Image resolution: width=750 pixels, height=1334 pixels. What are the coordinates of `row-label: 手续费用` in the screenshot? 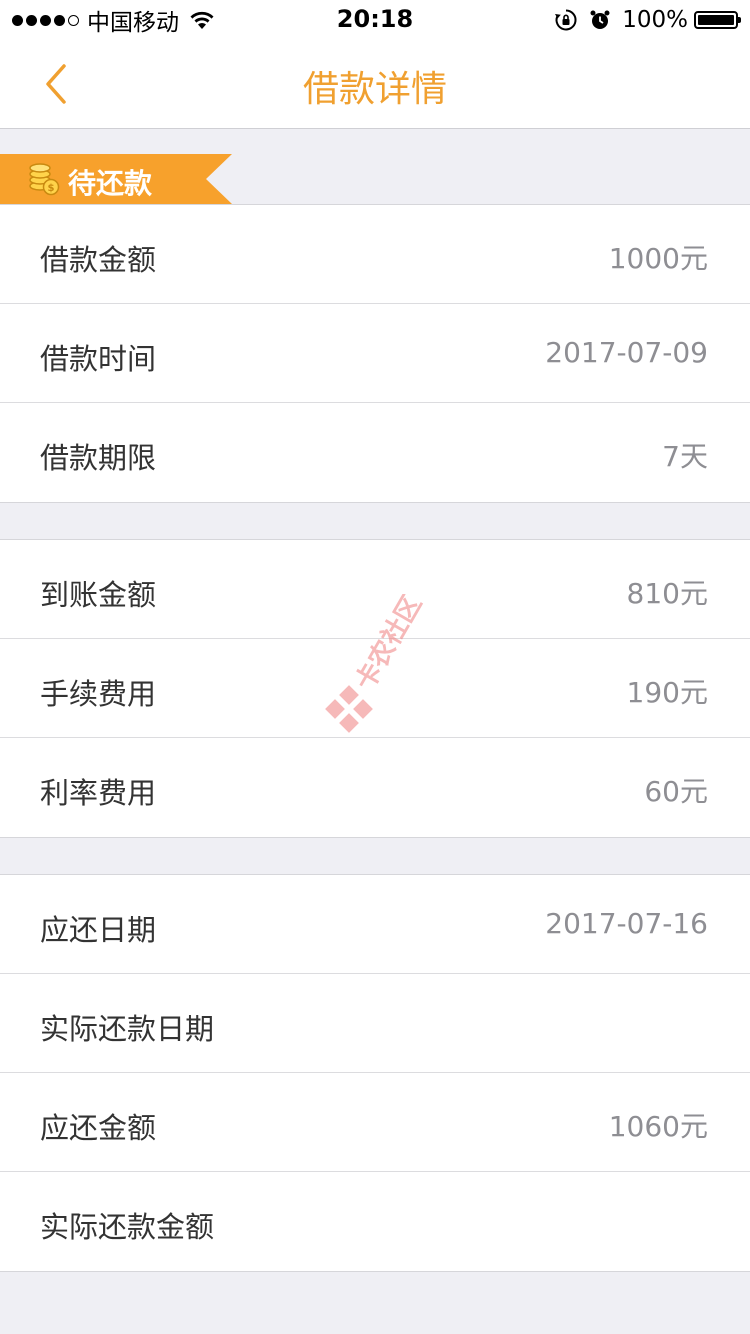 It's located at (98, 694).